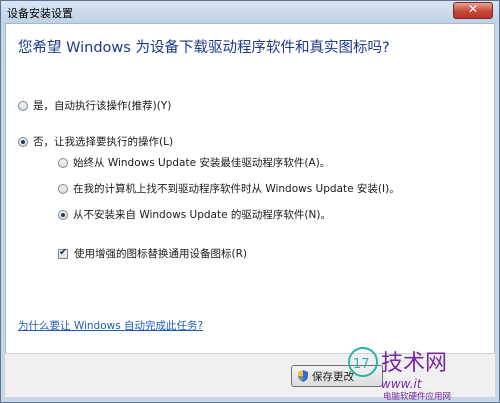 The image size is (500, 403). I want to click on watermark-number: 17, so click(361, 364).